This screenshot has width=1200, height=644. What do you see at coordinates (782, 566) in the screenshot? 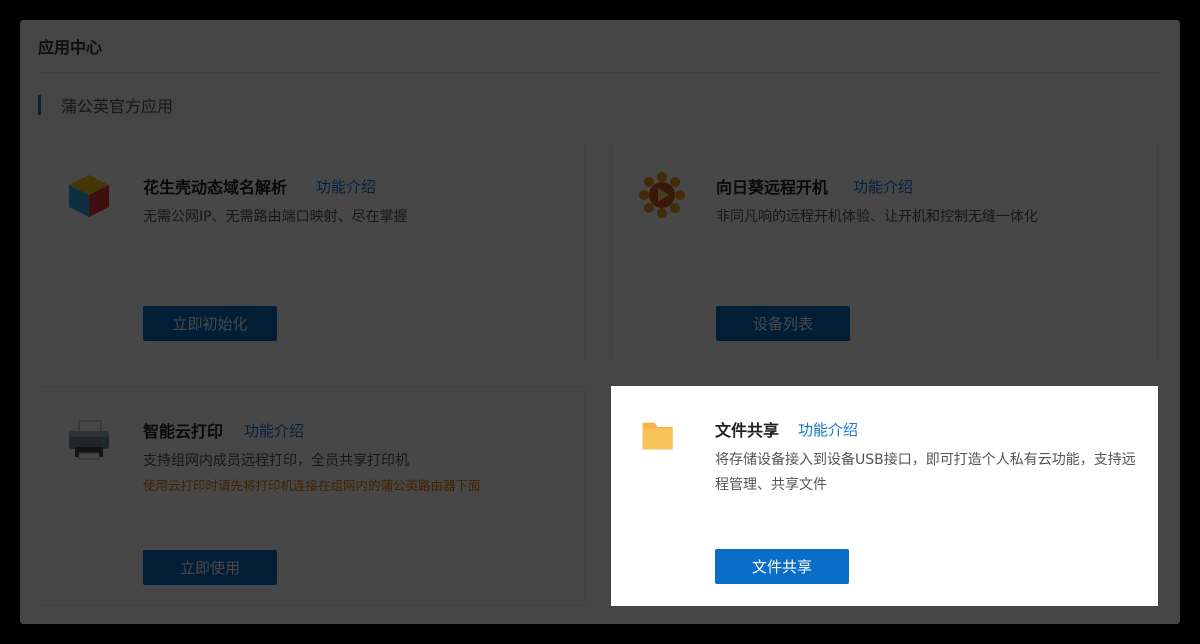
I see `file-share-button: 文件共享` at bounding box center [782, 566].